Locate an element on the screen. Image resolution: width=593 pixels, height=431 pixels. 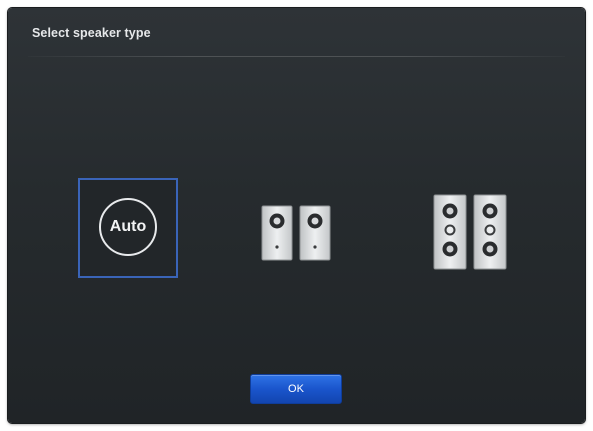
speaker-option-4ch is located at coordinates (470, 232).